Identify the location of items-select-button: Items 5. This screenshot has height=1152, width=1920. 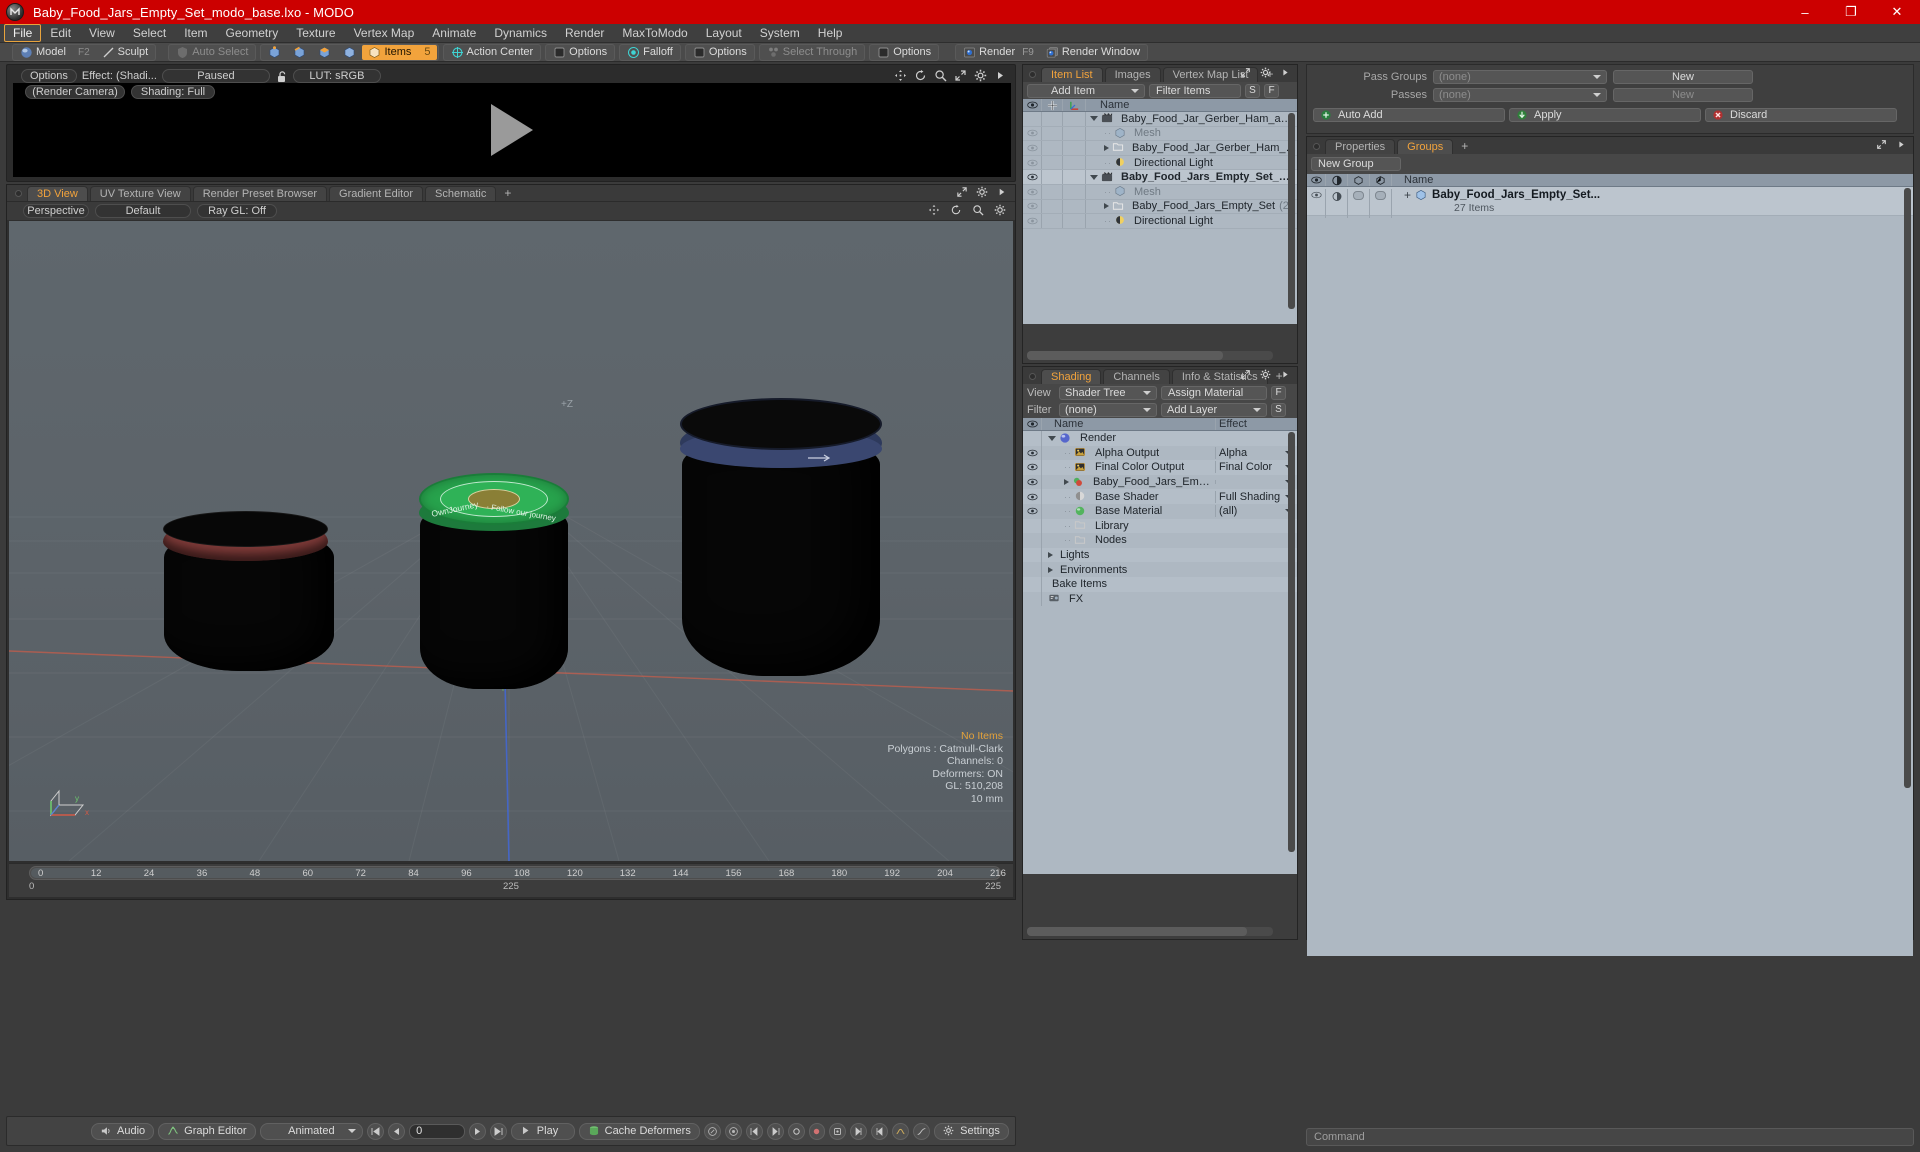
(399, 52).